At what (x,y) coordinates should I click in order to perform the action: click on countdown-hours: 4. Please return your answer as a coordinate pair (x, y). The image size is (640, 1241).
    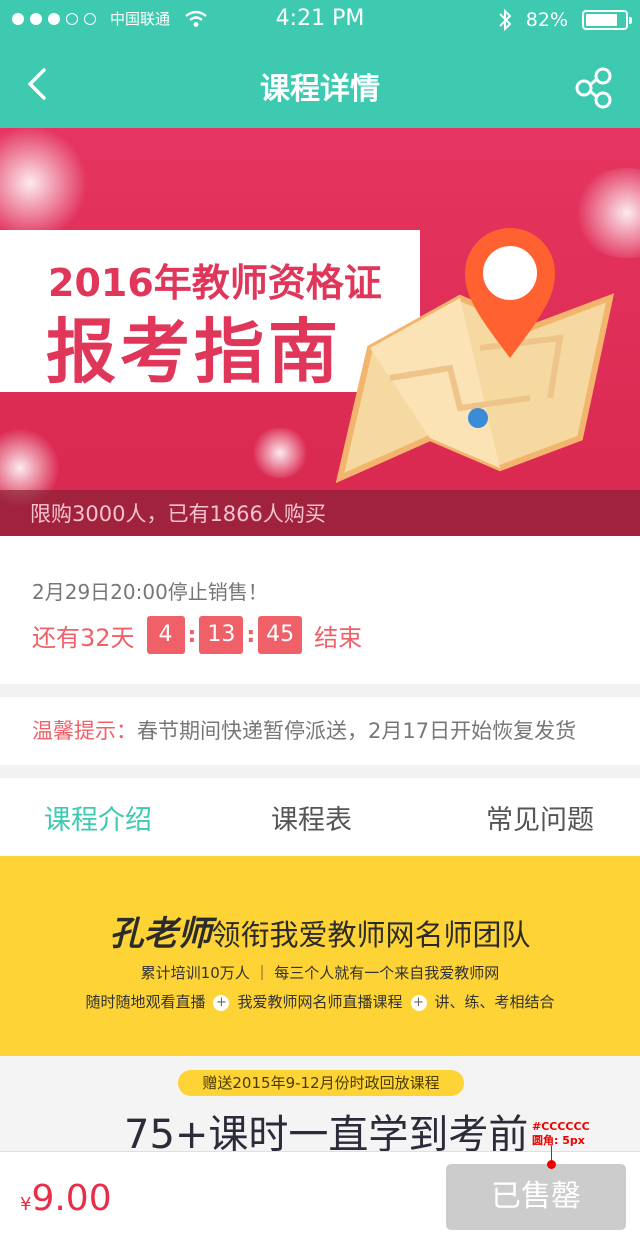
    Looking at the image, I should click on (165, 635).